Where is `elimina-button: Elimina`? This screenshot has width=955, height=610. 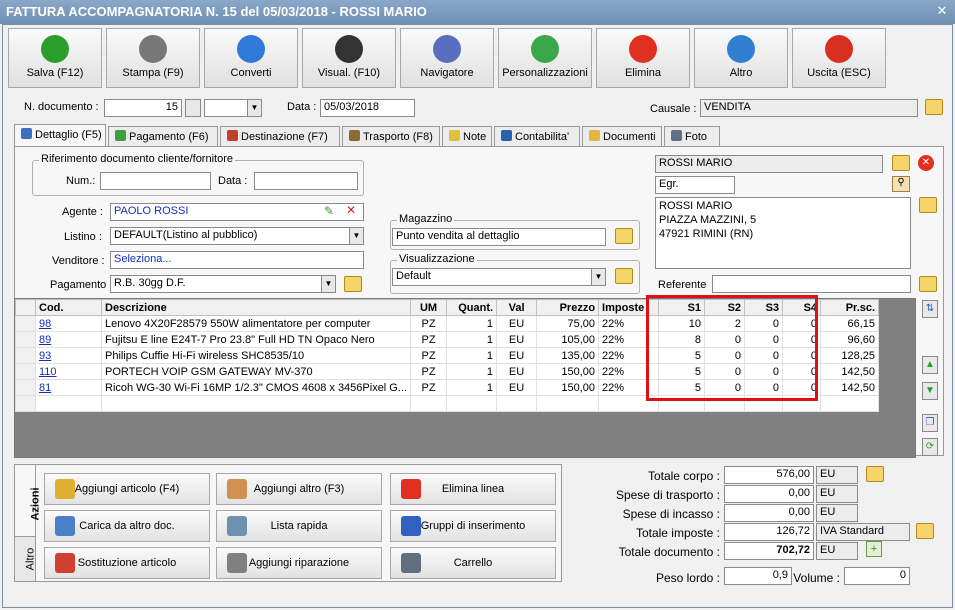
elimina-button: Elimina is located at coordinates (643, 58).